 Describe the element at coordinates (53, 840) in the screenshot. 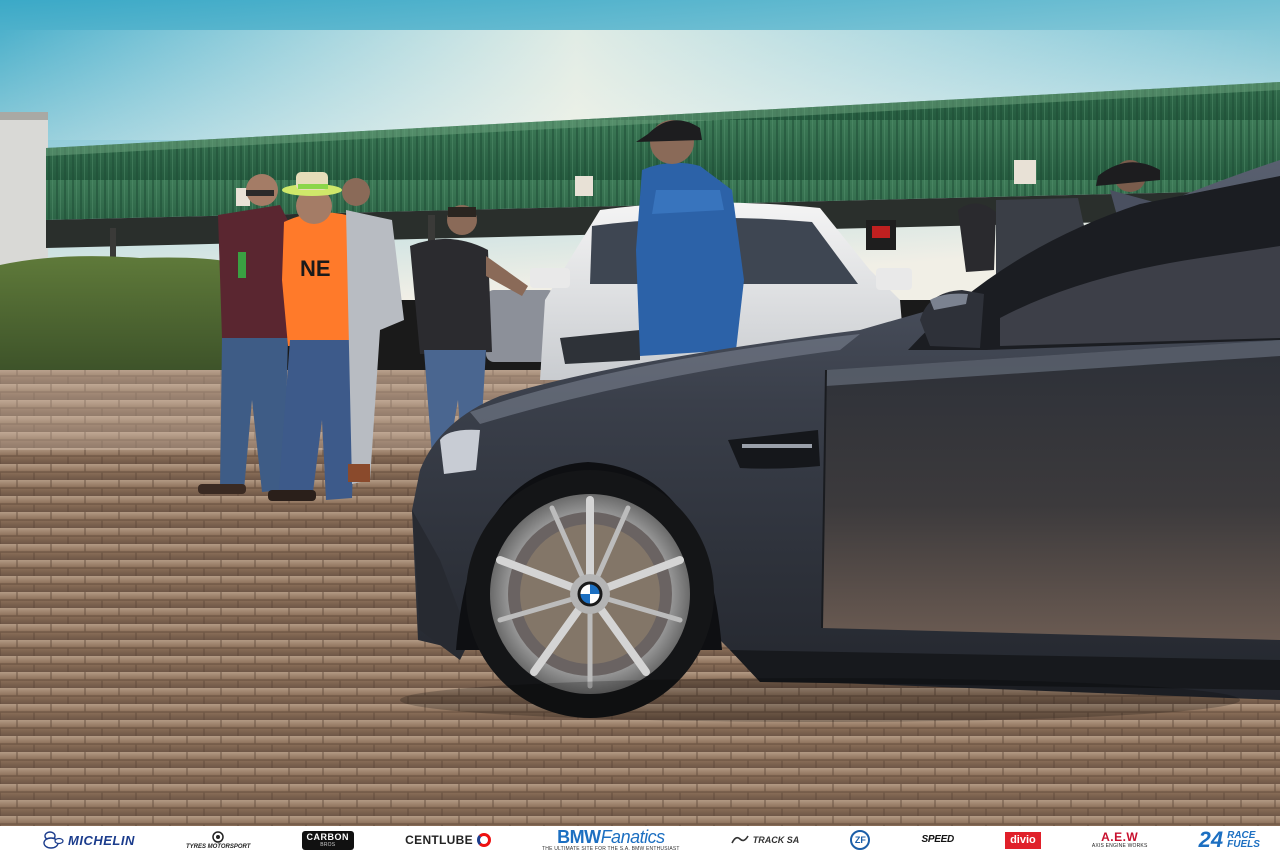

I see `michelin-man-icon` at that location.